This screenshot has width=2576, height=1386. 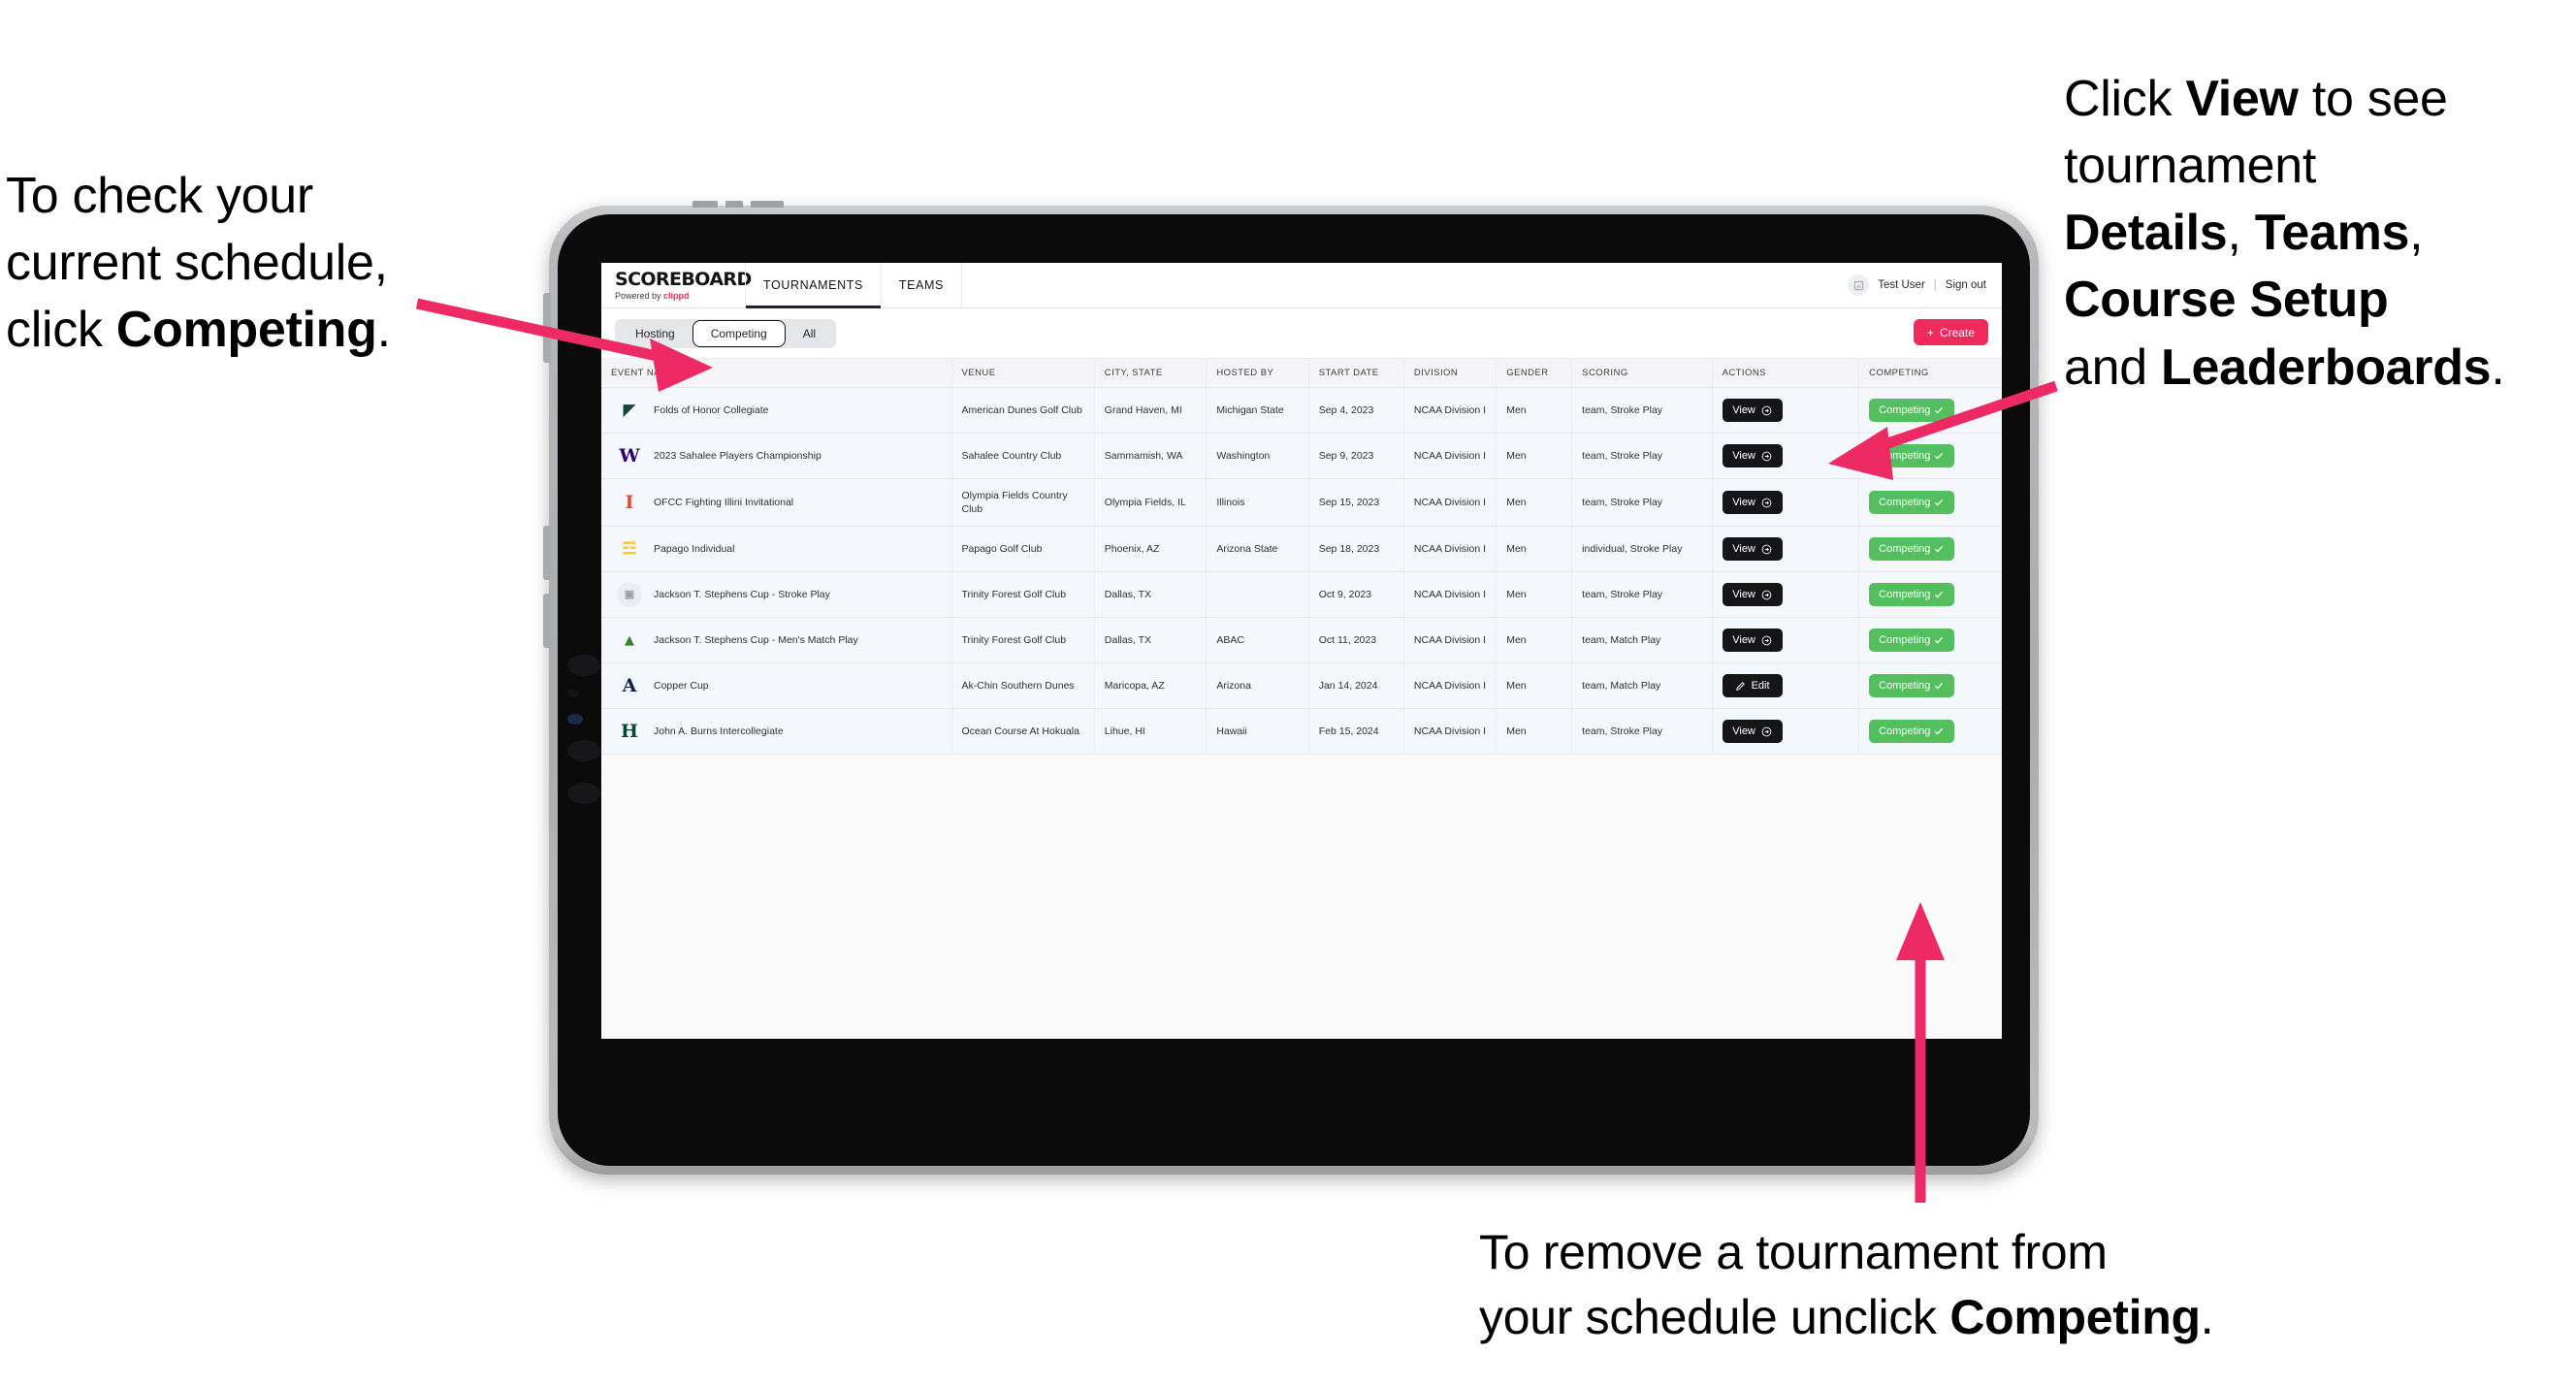 What do you see at coordinates (1943, 430) in the screenshot?
I see `arrow-to-view-button` at bounding box center [1943, 430].